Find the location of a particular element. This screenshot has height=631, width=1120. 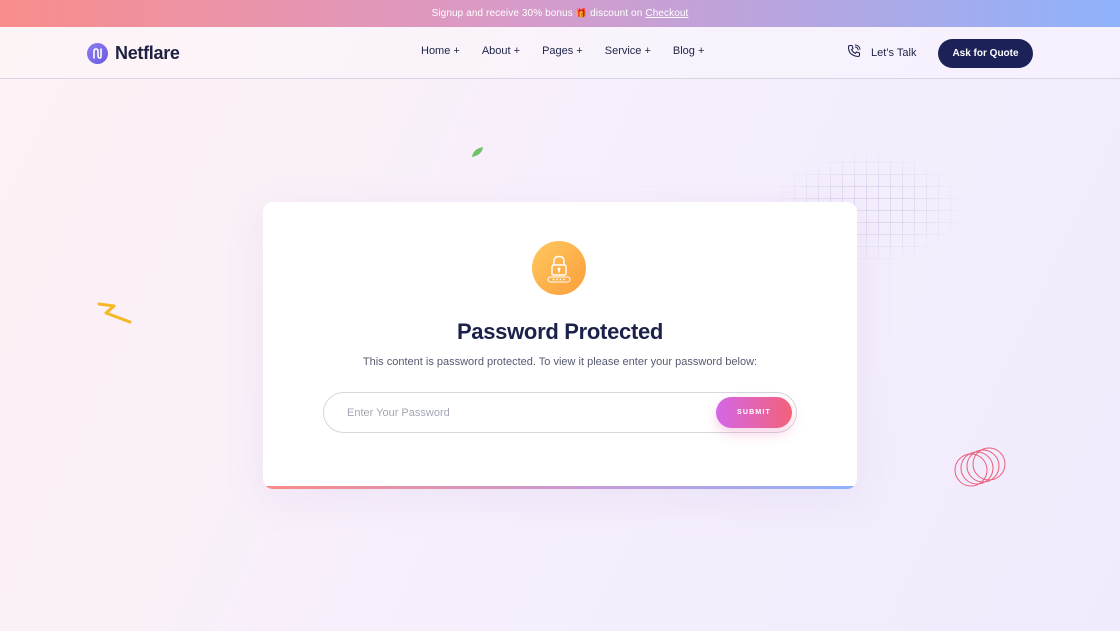

nav-pages: Pages + is located at coordinates (562, 51).